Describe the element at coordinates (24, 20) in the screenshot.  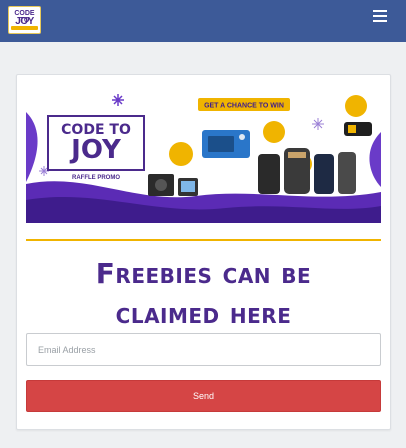
I see `brand-logo: CODE TO JOY` at that location.